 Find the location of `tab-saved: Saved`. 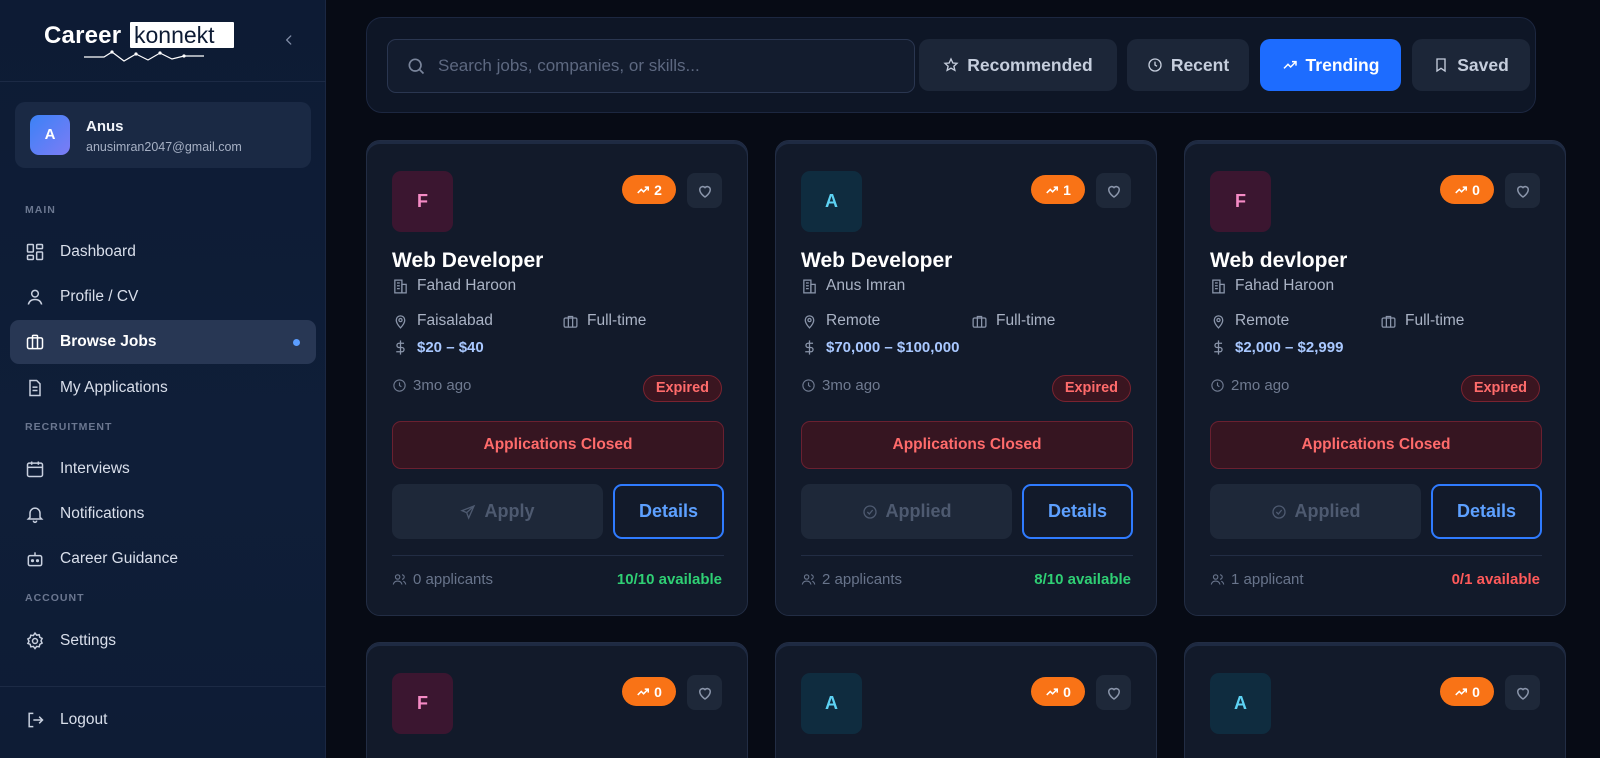

tab-saved: Saved is located at coordinates (1471, 65).